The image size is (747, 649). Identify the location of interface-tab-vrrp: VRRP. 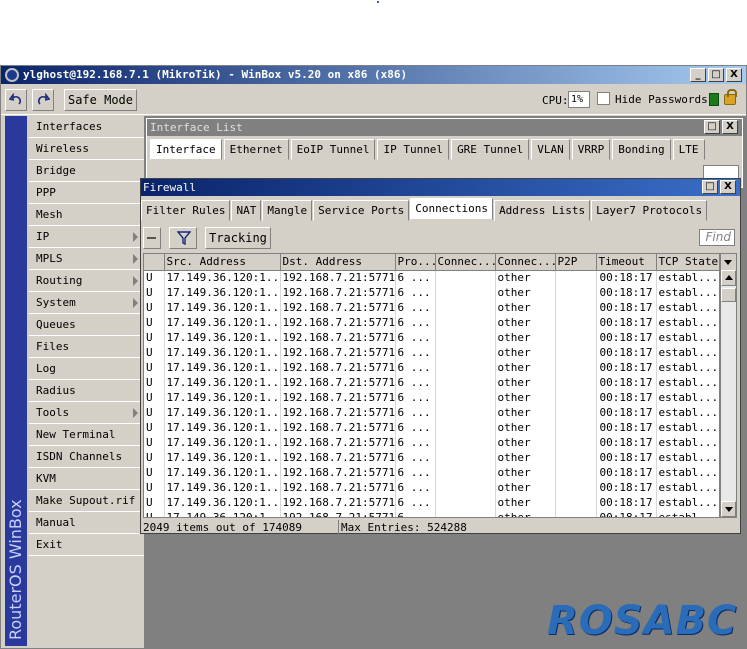
(591, 149).